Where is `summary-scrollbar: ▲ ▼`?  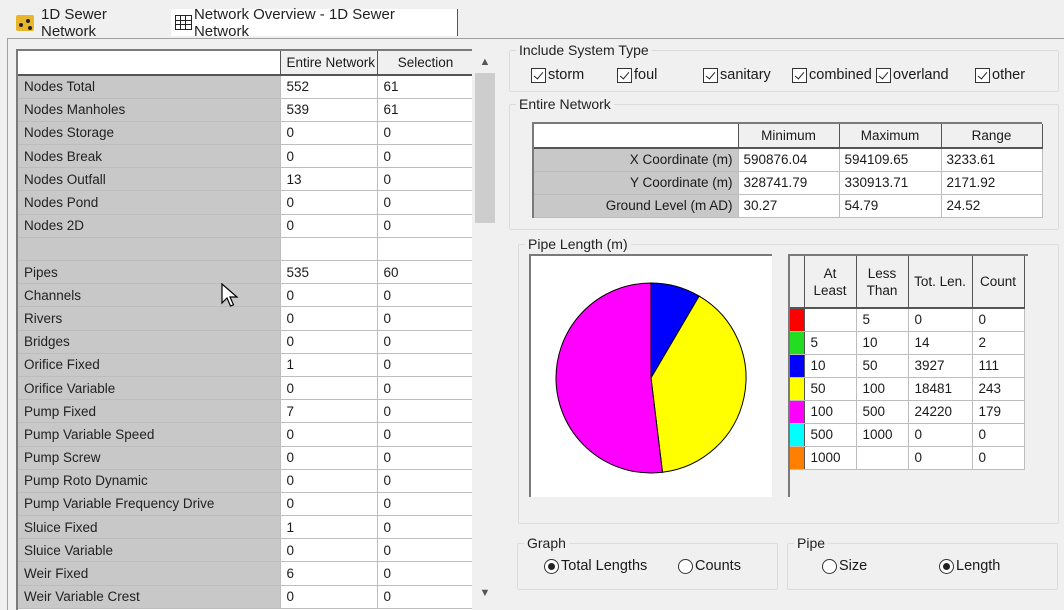
summary-scrollbar: ▲ ▼ is located at coordinates (485, 326).